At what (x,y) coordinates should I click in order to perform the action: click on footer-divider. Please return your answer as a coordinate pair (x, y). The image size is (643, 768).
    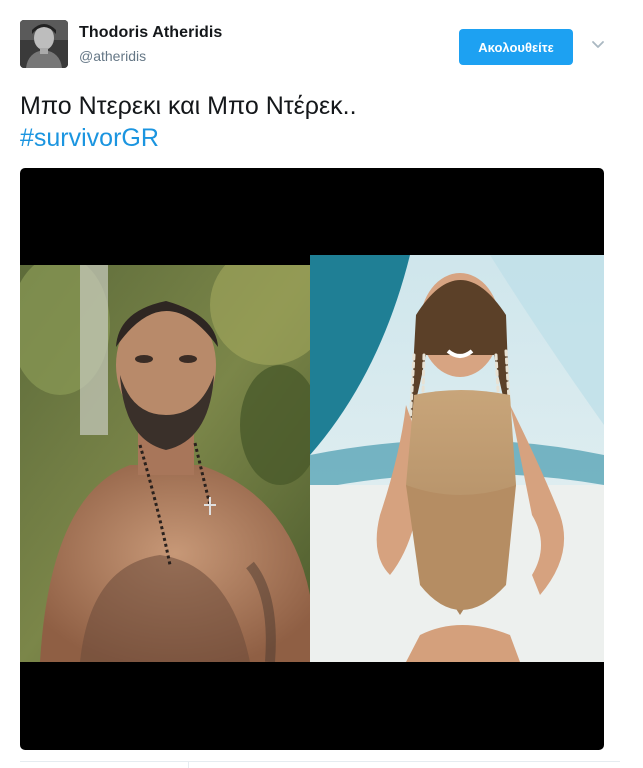
    Looking at the image, I should click on (320, 761).